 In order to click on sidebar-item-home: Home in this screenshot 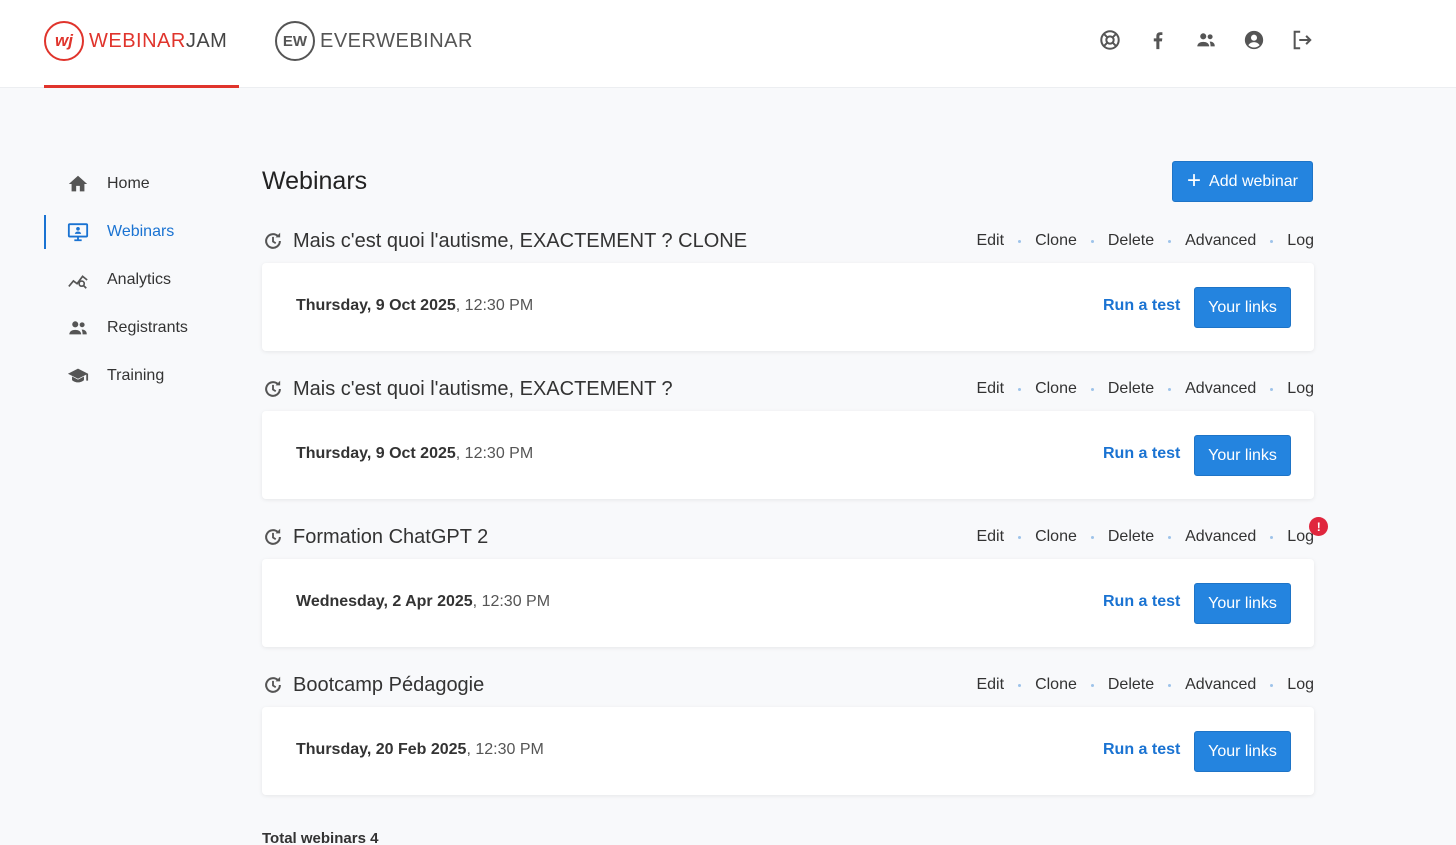, I will do `click(144, 184)`.